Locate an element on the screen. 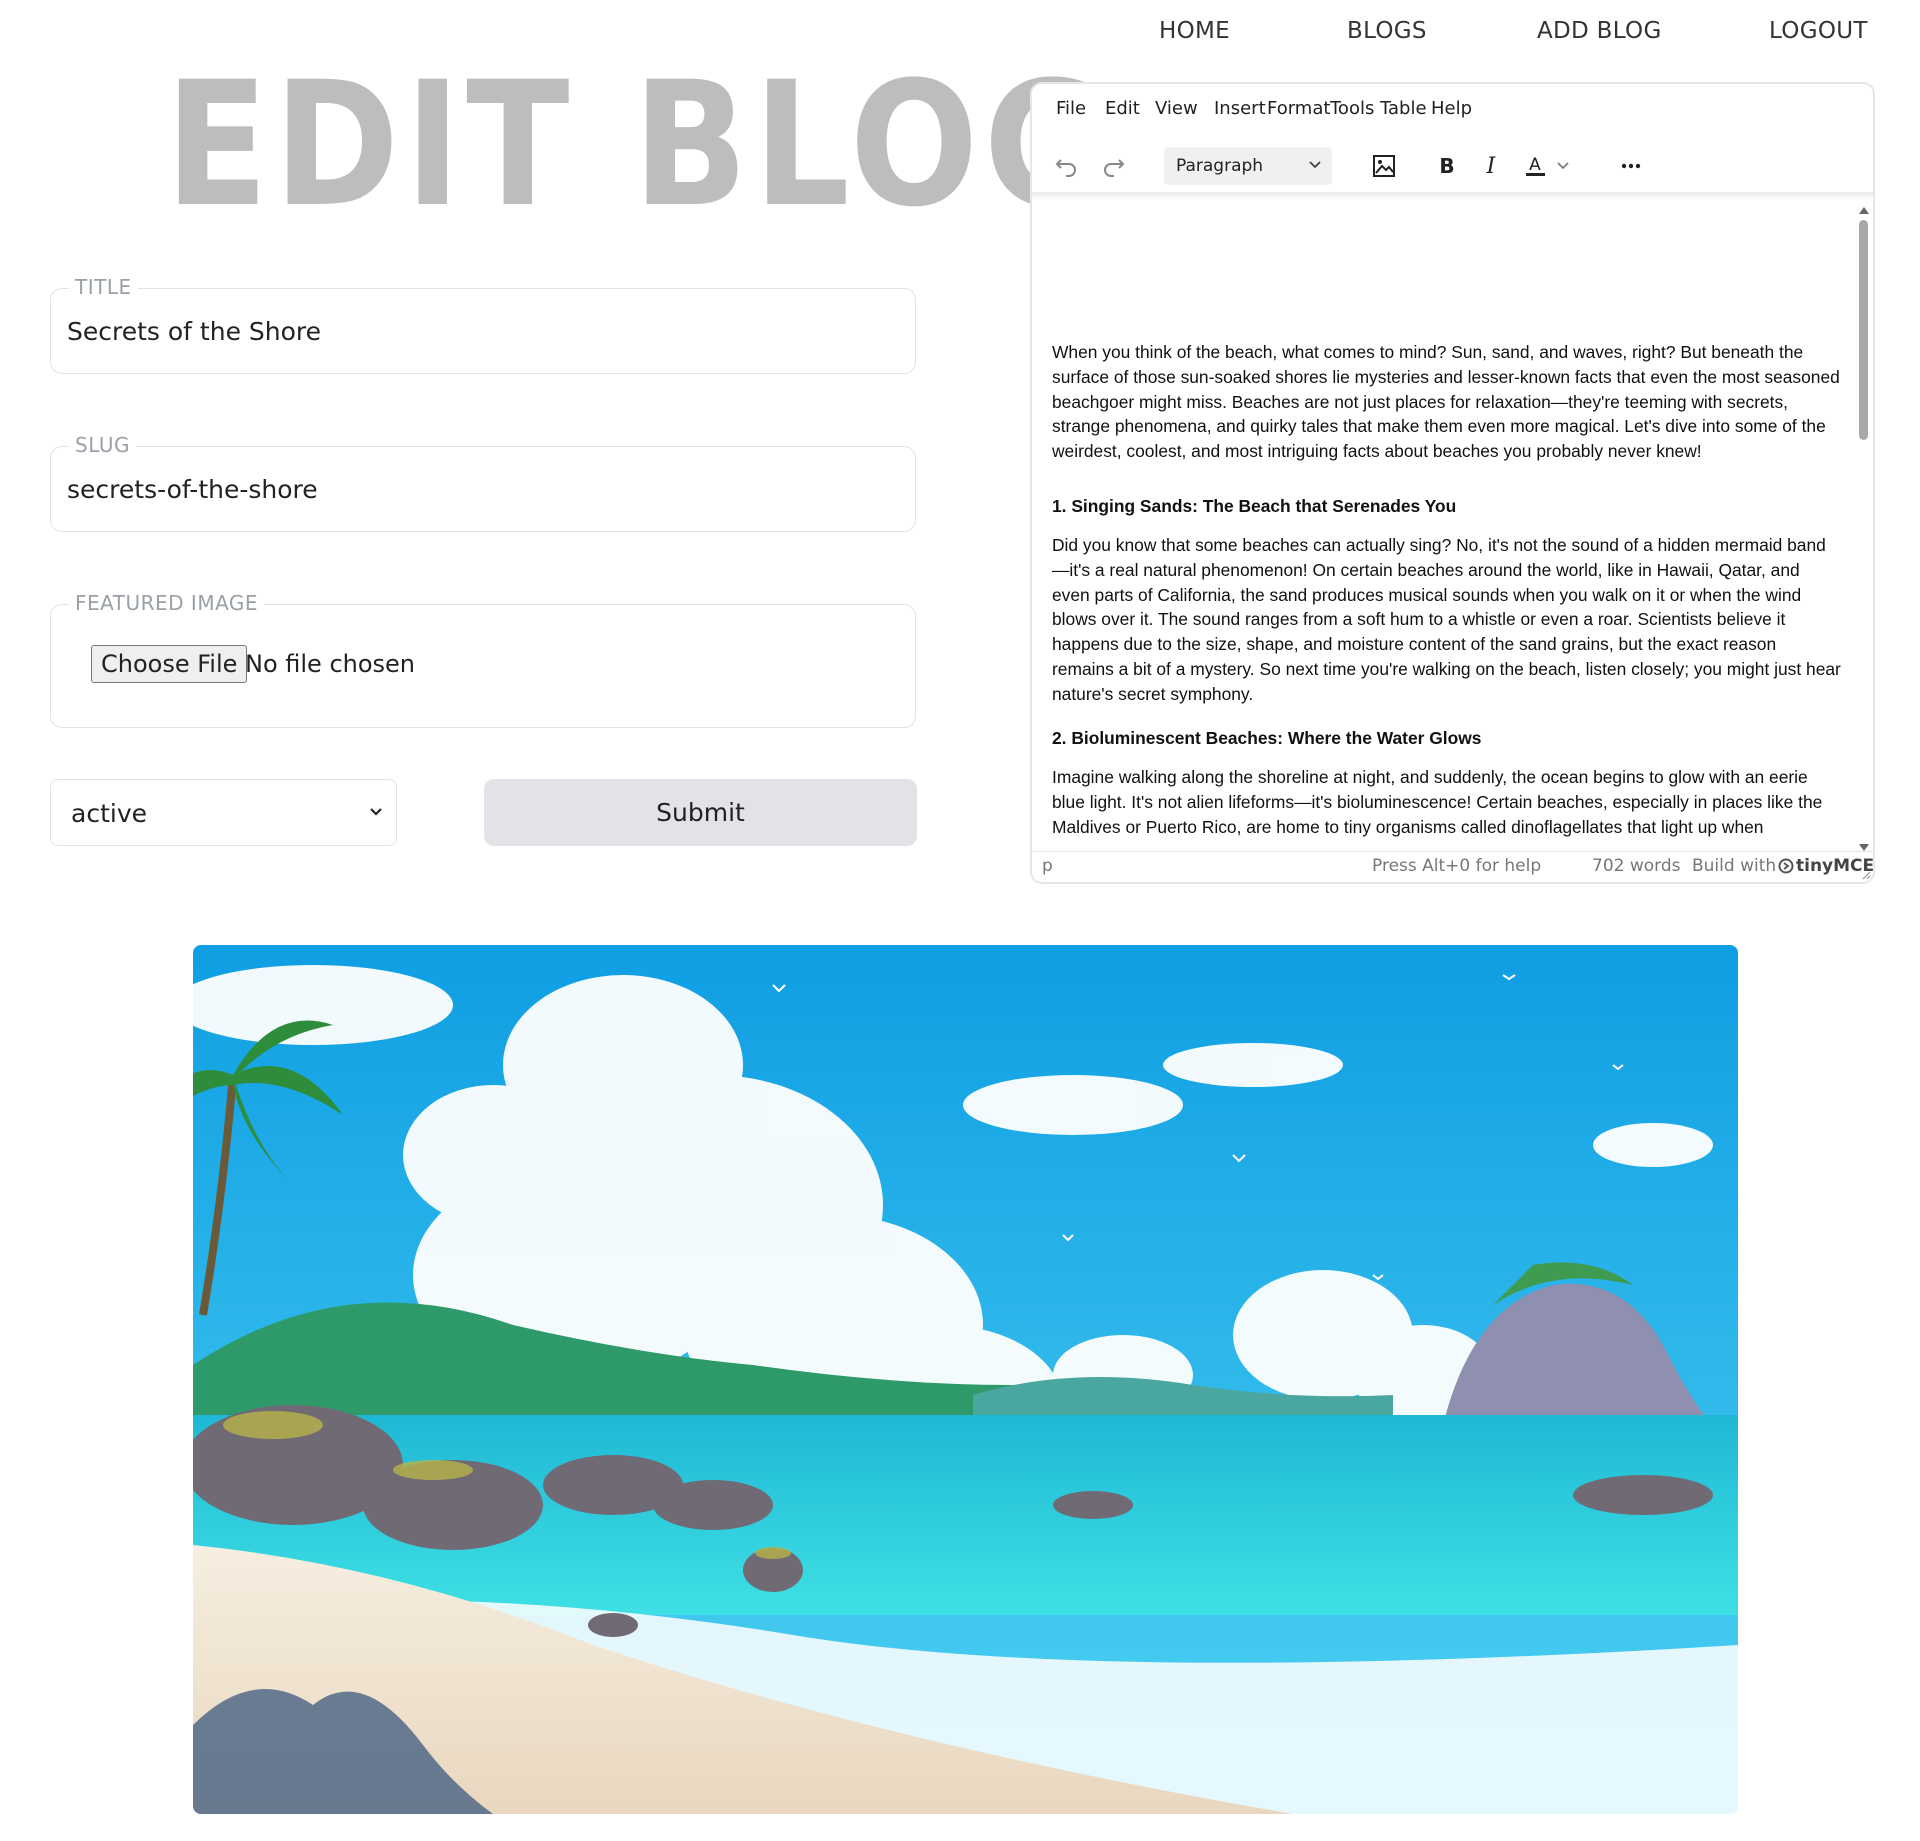 This screenshot has width=1920, height=1841. featured-image-label: FEATURED IMAGE is located at coordinates (167, 603).